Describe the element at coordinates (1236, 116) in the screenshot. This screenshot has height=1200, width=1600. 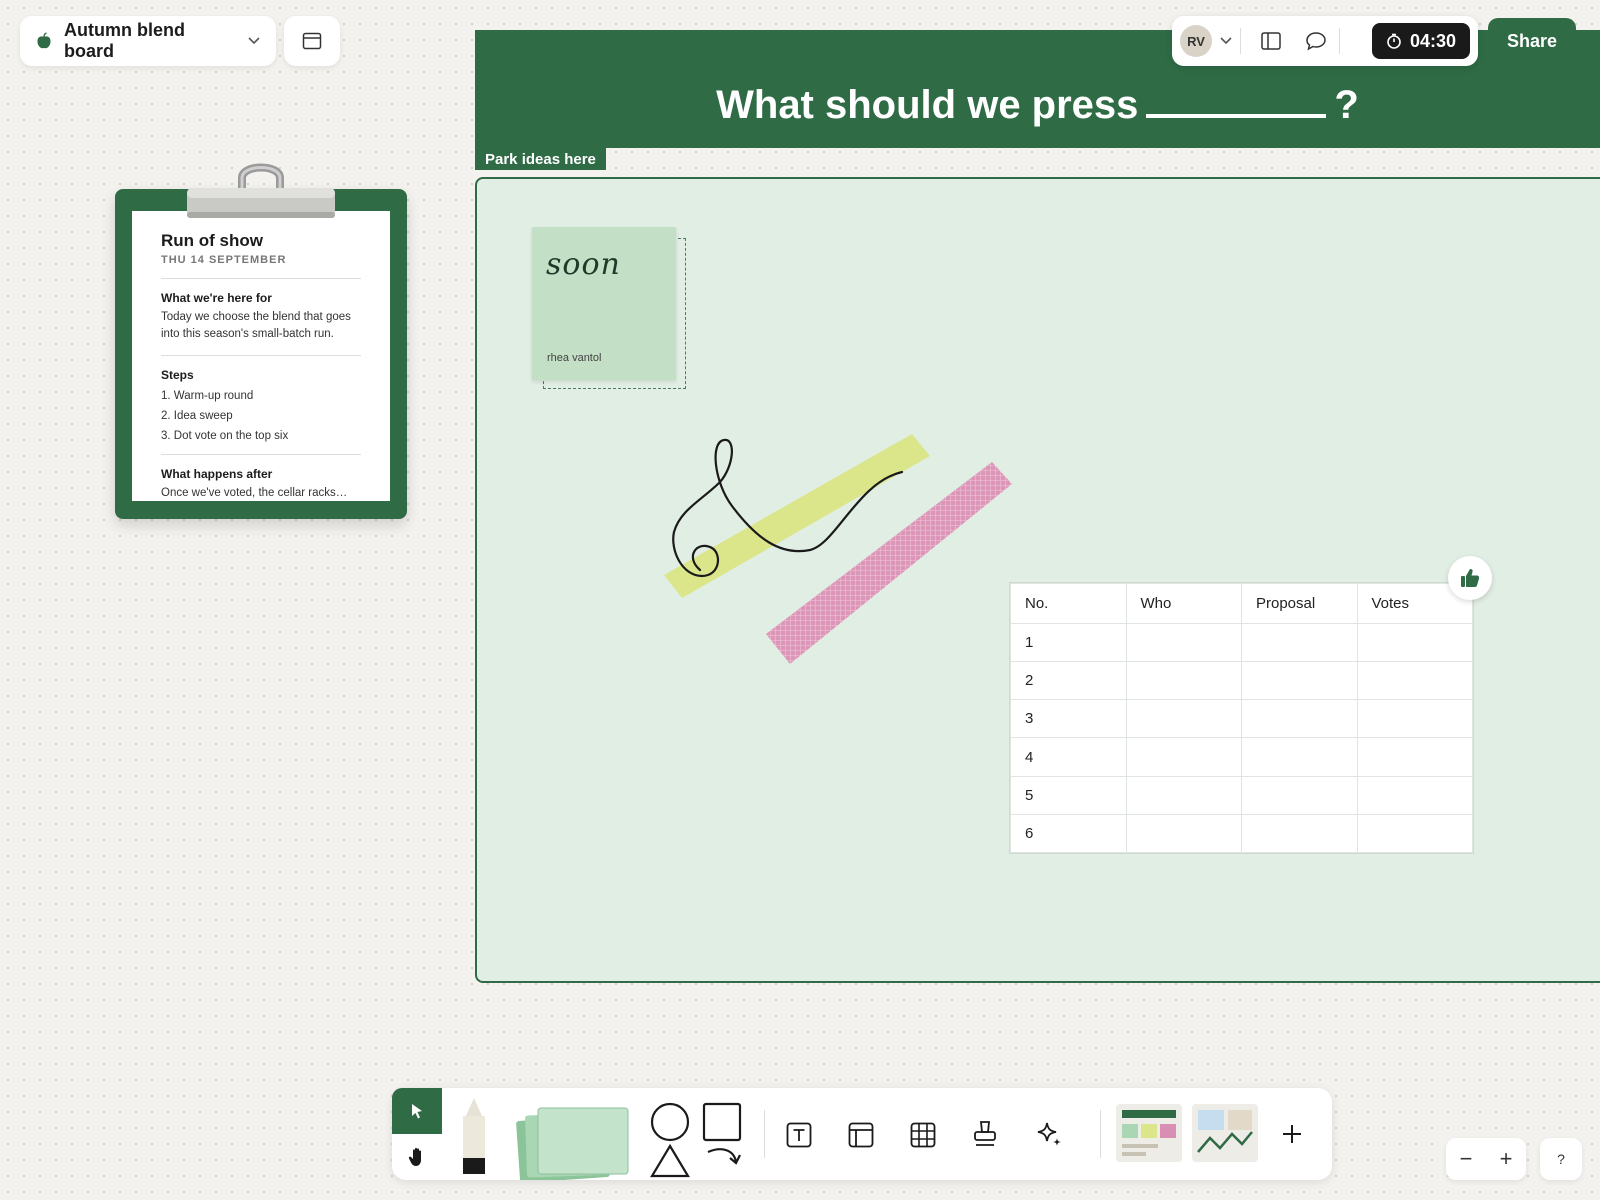
I see `question-blank` at that location.